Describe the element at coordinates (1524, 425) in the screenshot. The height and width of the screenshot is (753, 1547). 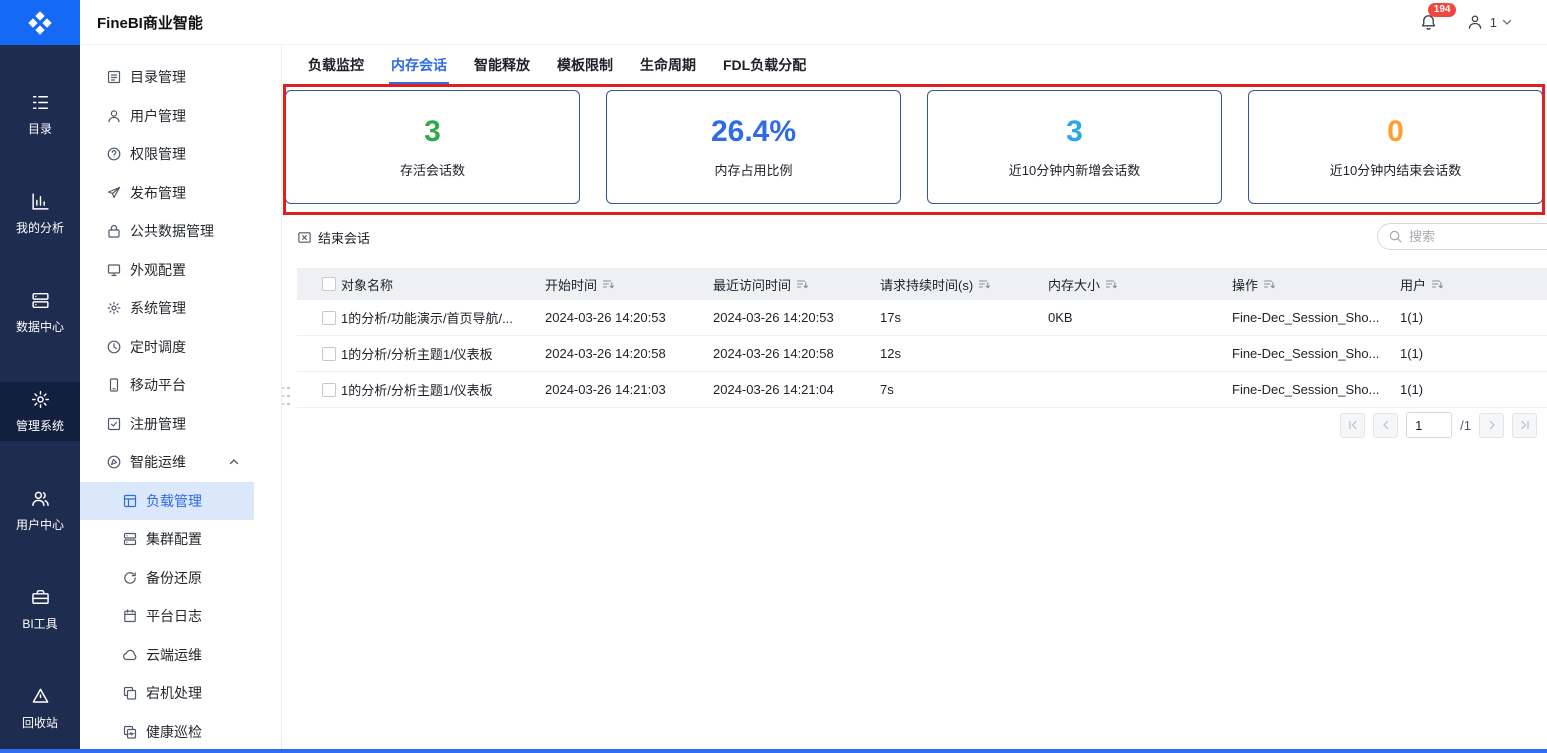
I see `last-page-button` at that location.